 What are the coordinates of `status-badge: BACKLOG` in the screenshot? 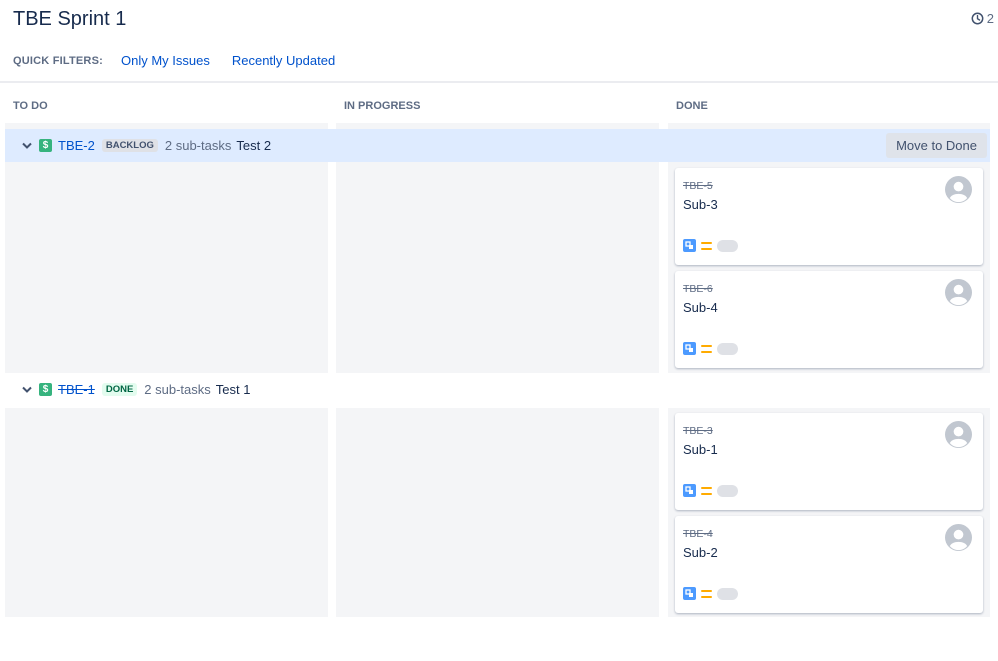 It's located at (129, 145).